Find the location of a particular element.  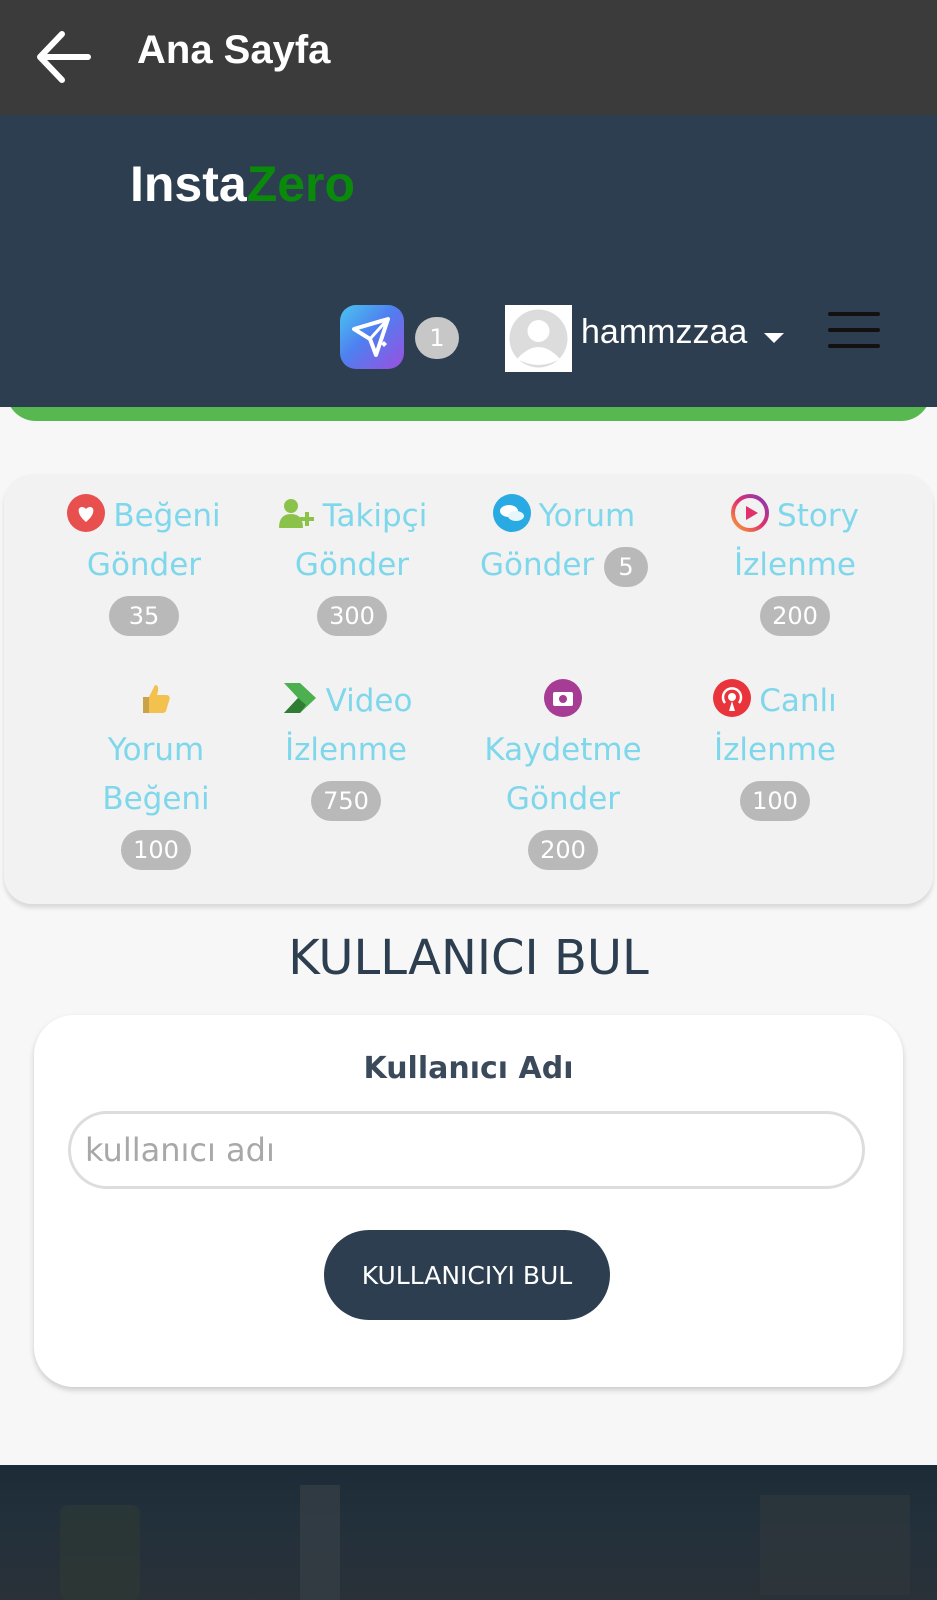

service-video-izlenme: Video İzlenme 750 is located at coordinates (346, 750).